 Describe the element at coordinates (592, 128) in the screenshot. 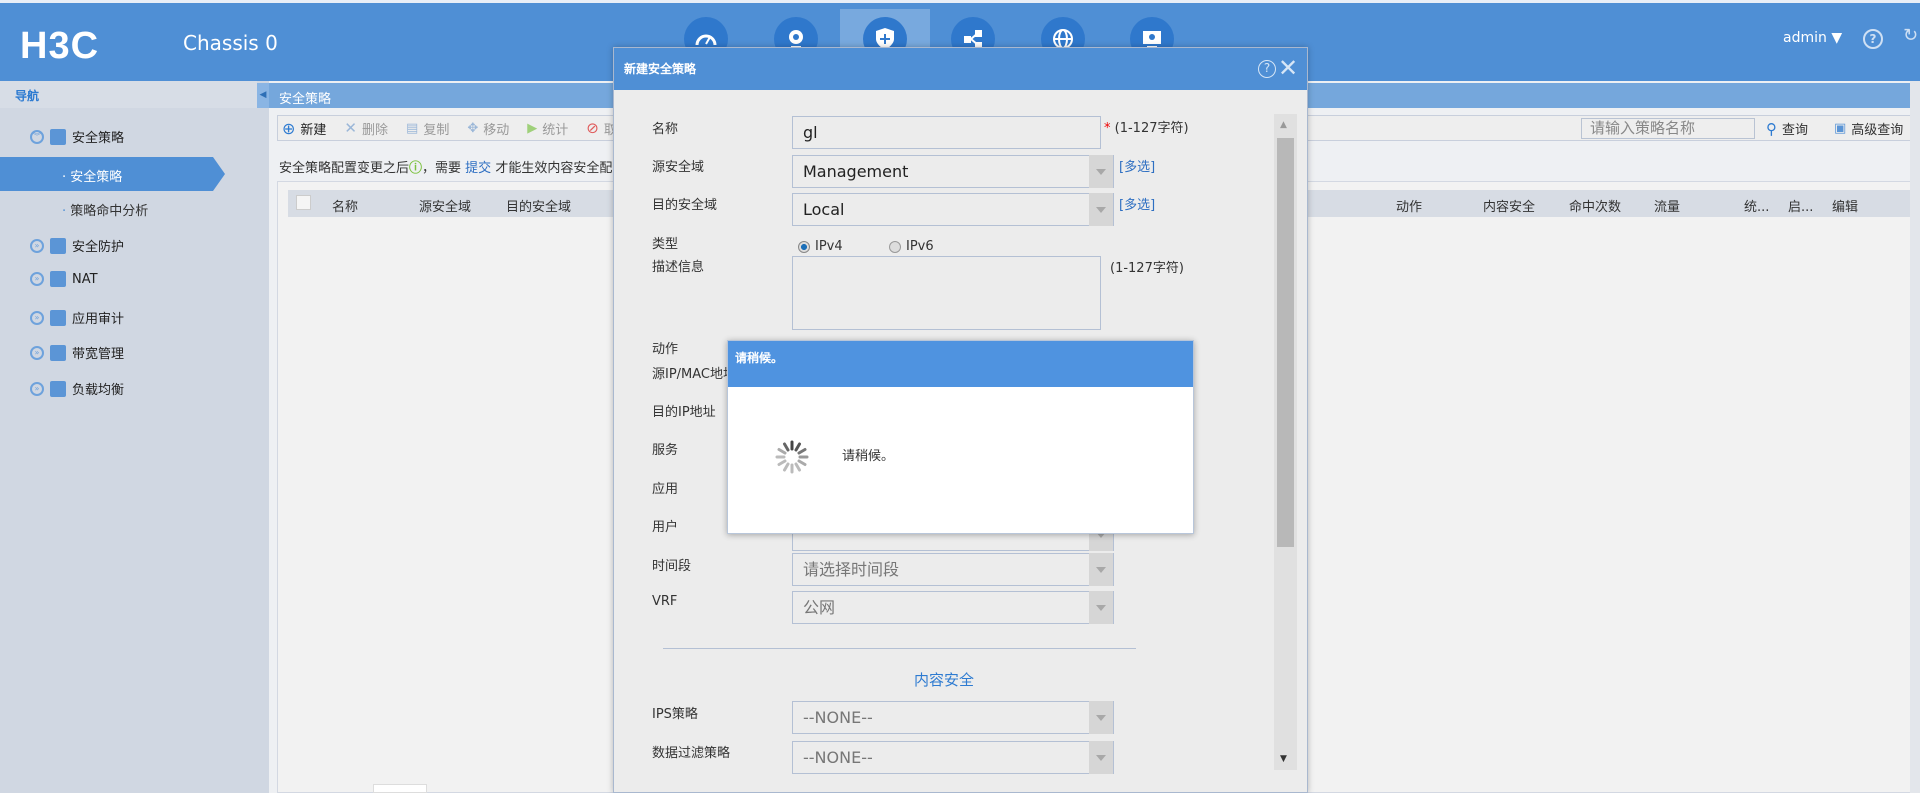

I see `forbidden-icon: ⊘` at that location.